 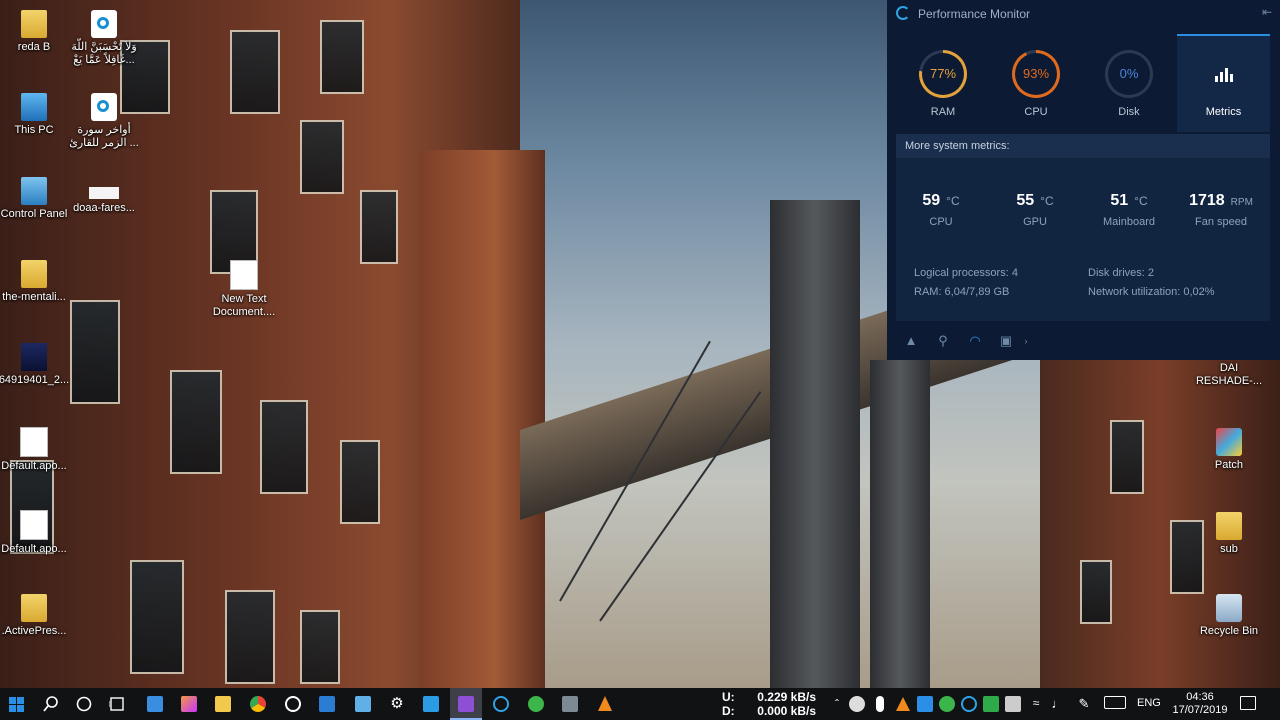 I want to click on tray-blue-icon, so click(x=925, y=704).